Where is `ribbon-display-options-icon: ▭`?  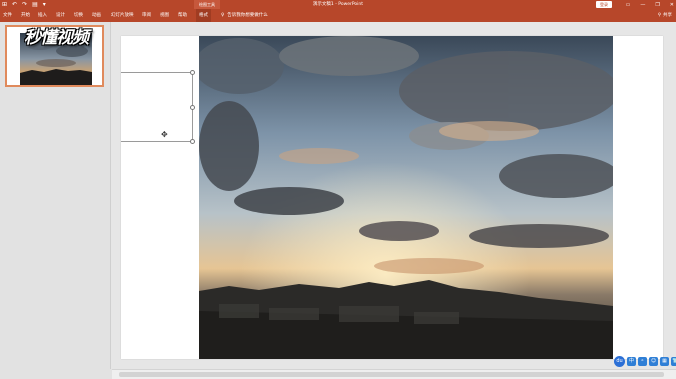
ribbon-display-options-icon: ▭ is located at coordinates (628, 5).